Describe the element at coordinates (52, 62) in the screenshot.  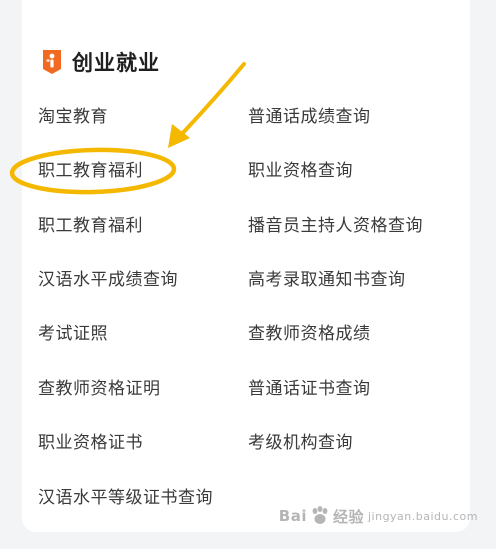
I see `career-badge-icon` at that location.